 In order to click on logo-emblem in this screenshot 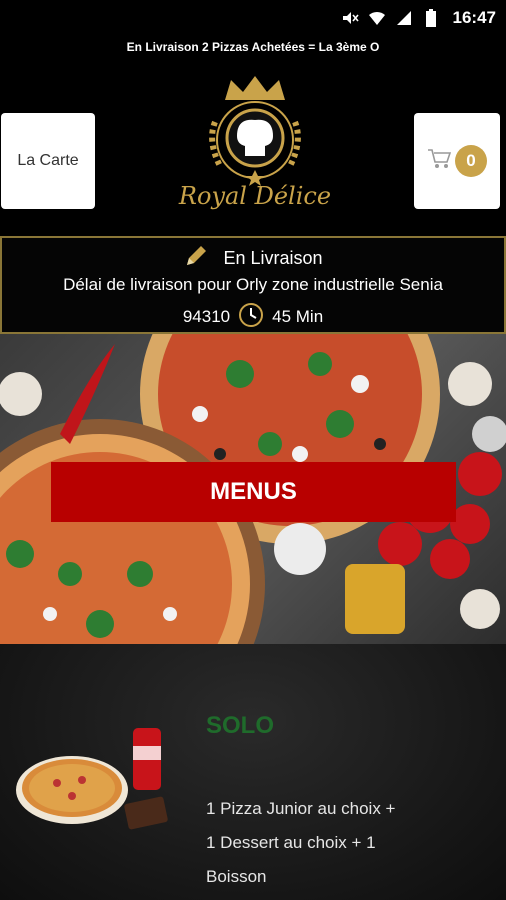, I will do `click(255, 131)`.